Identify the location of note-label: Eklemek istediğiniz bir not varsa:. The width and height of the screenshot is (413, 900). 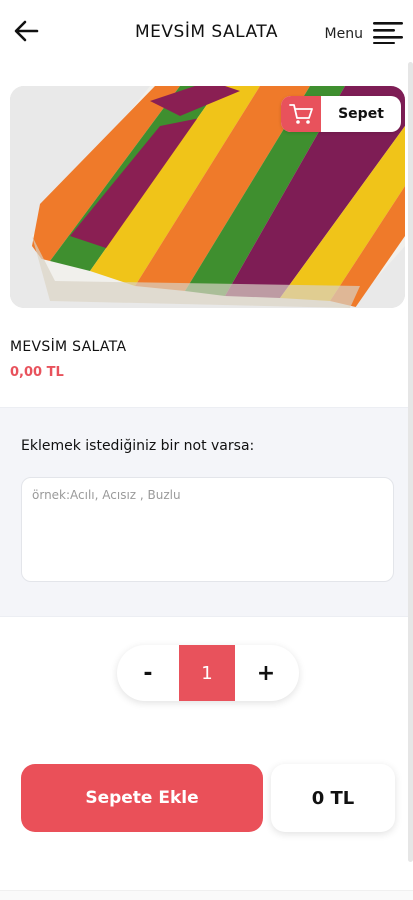
(138, 446).